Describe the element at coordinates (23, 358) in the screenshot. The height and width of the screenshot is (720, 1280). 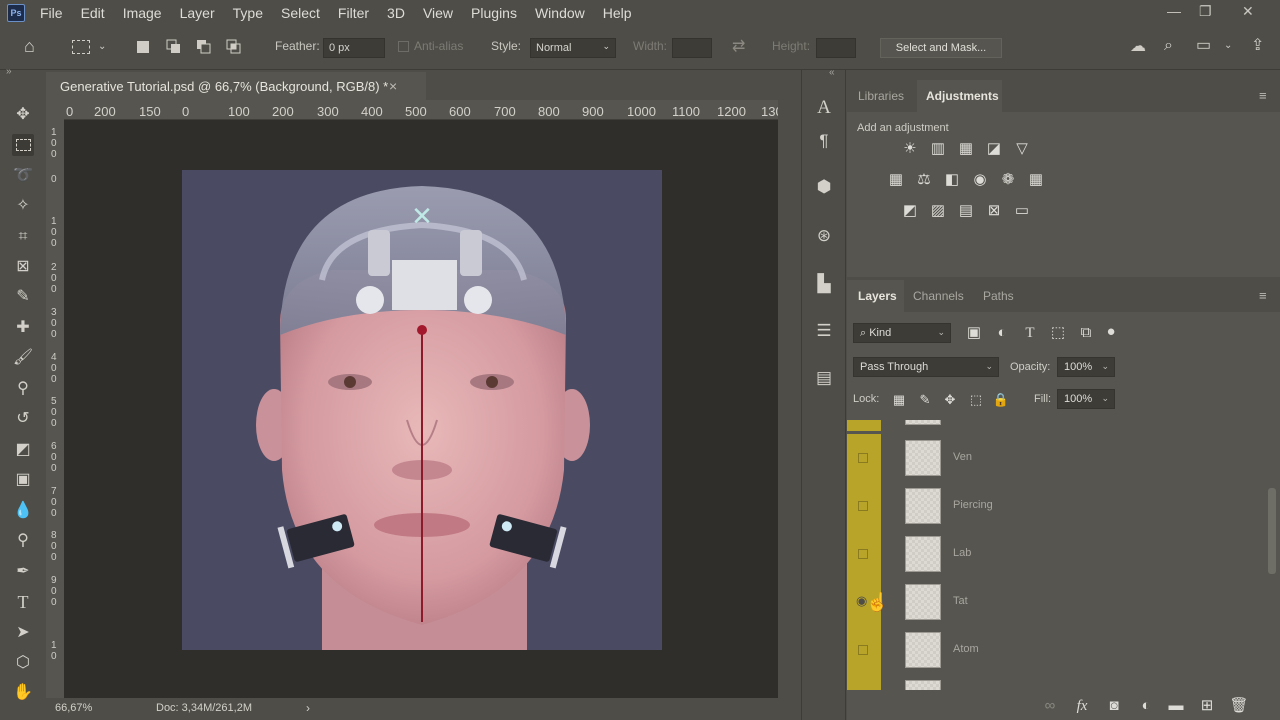
I see `brush-tool-icon: 🖌` at that location.